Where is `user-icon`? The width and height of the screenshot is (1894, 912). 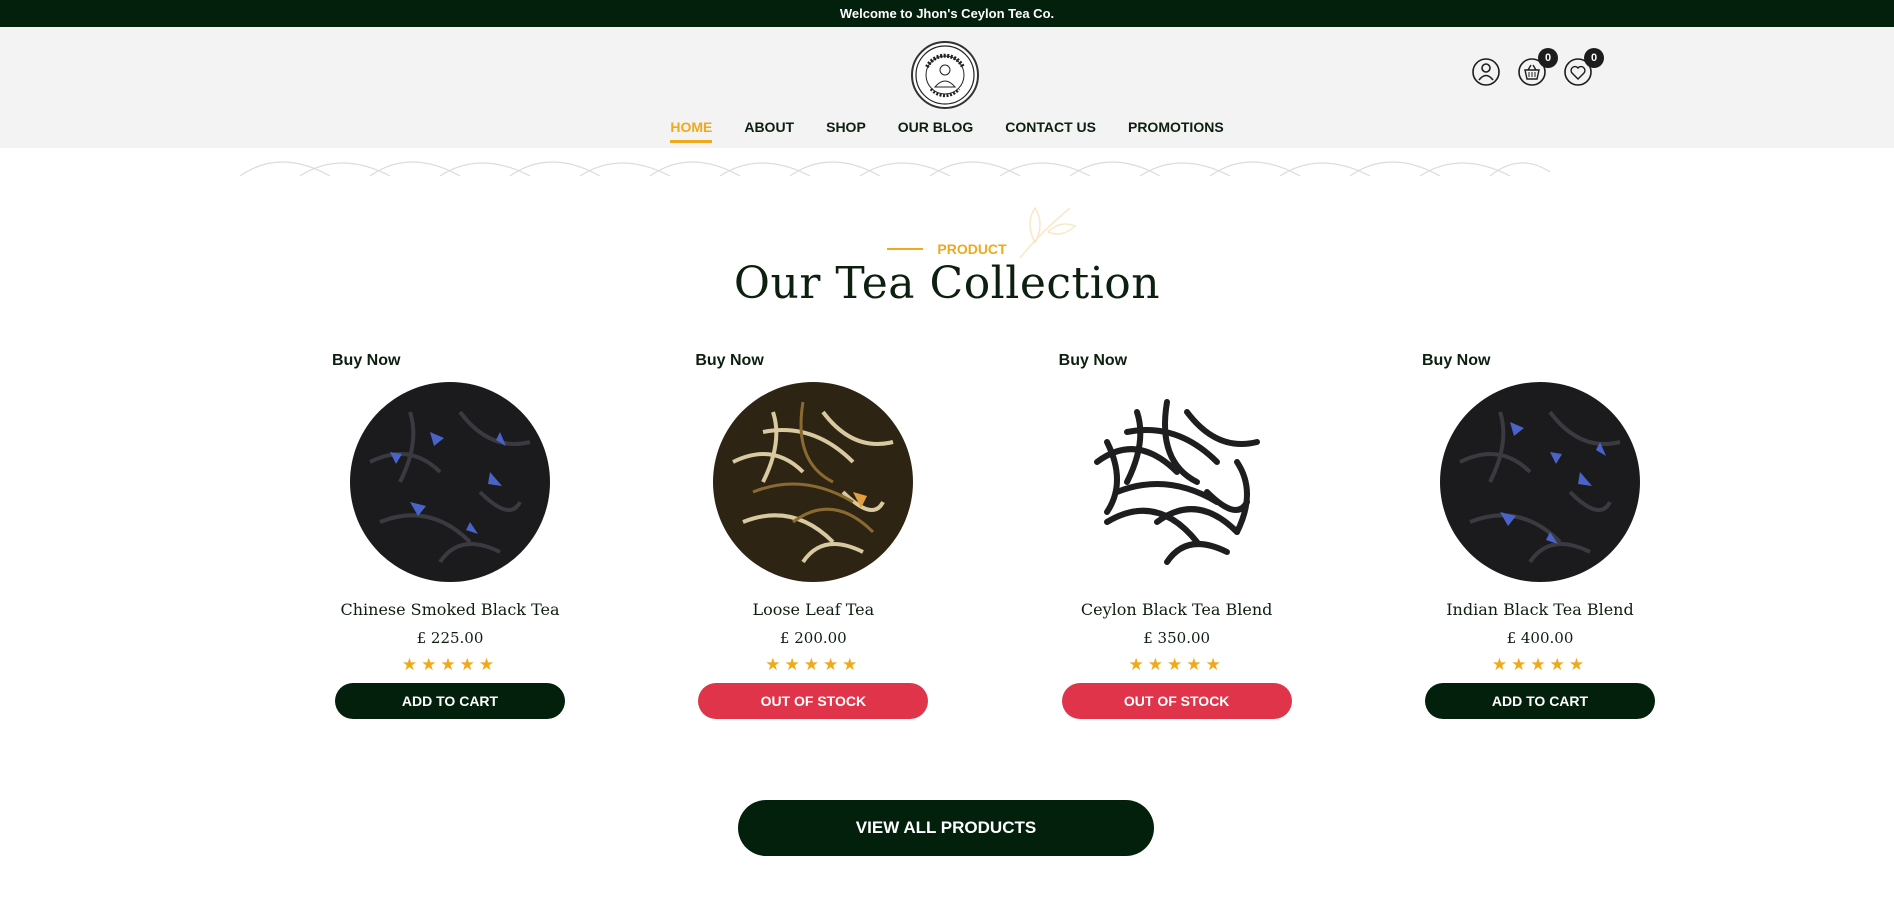
user-icon is located at coordinates (1486, 72).